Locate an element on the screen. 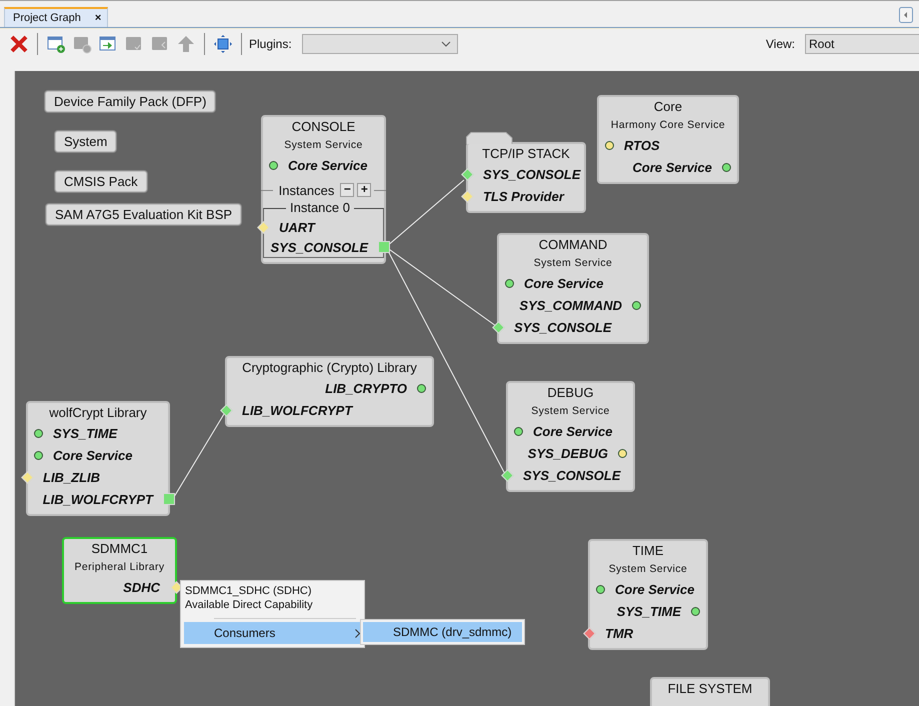 The width and height of the screenshot is (919, 706). package-node: System is located at coordinates (85, 141).